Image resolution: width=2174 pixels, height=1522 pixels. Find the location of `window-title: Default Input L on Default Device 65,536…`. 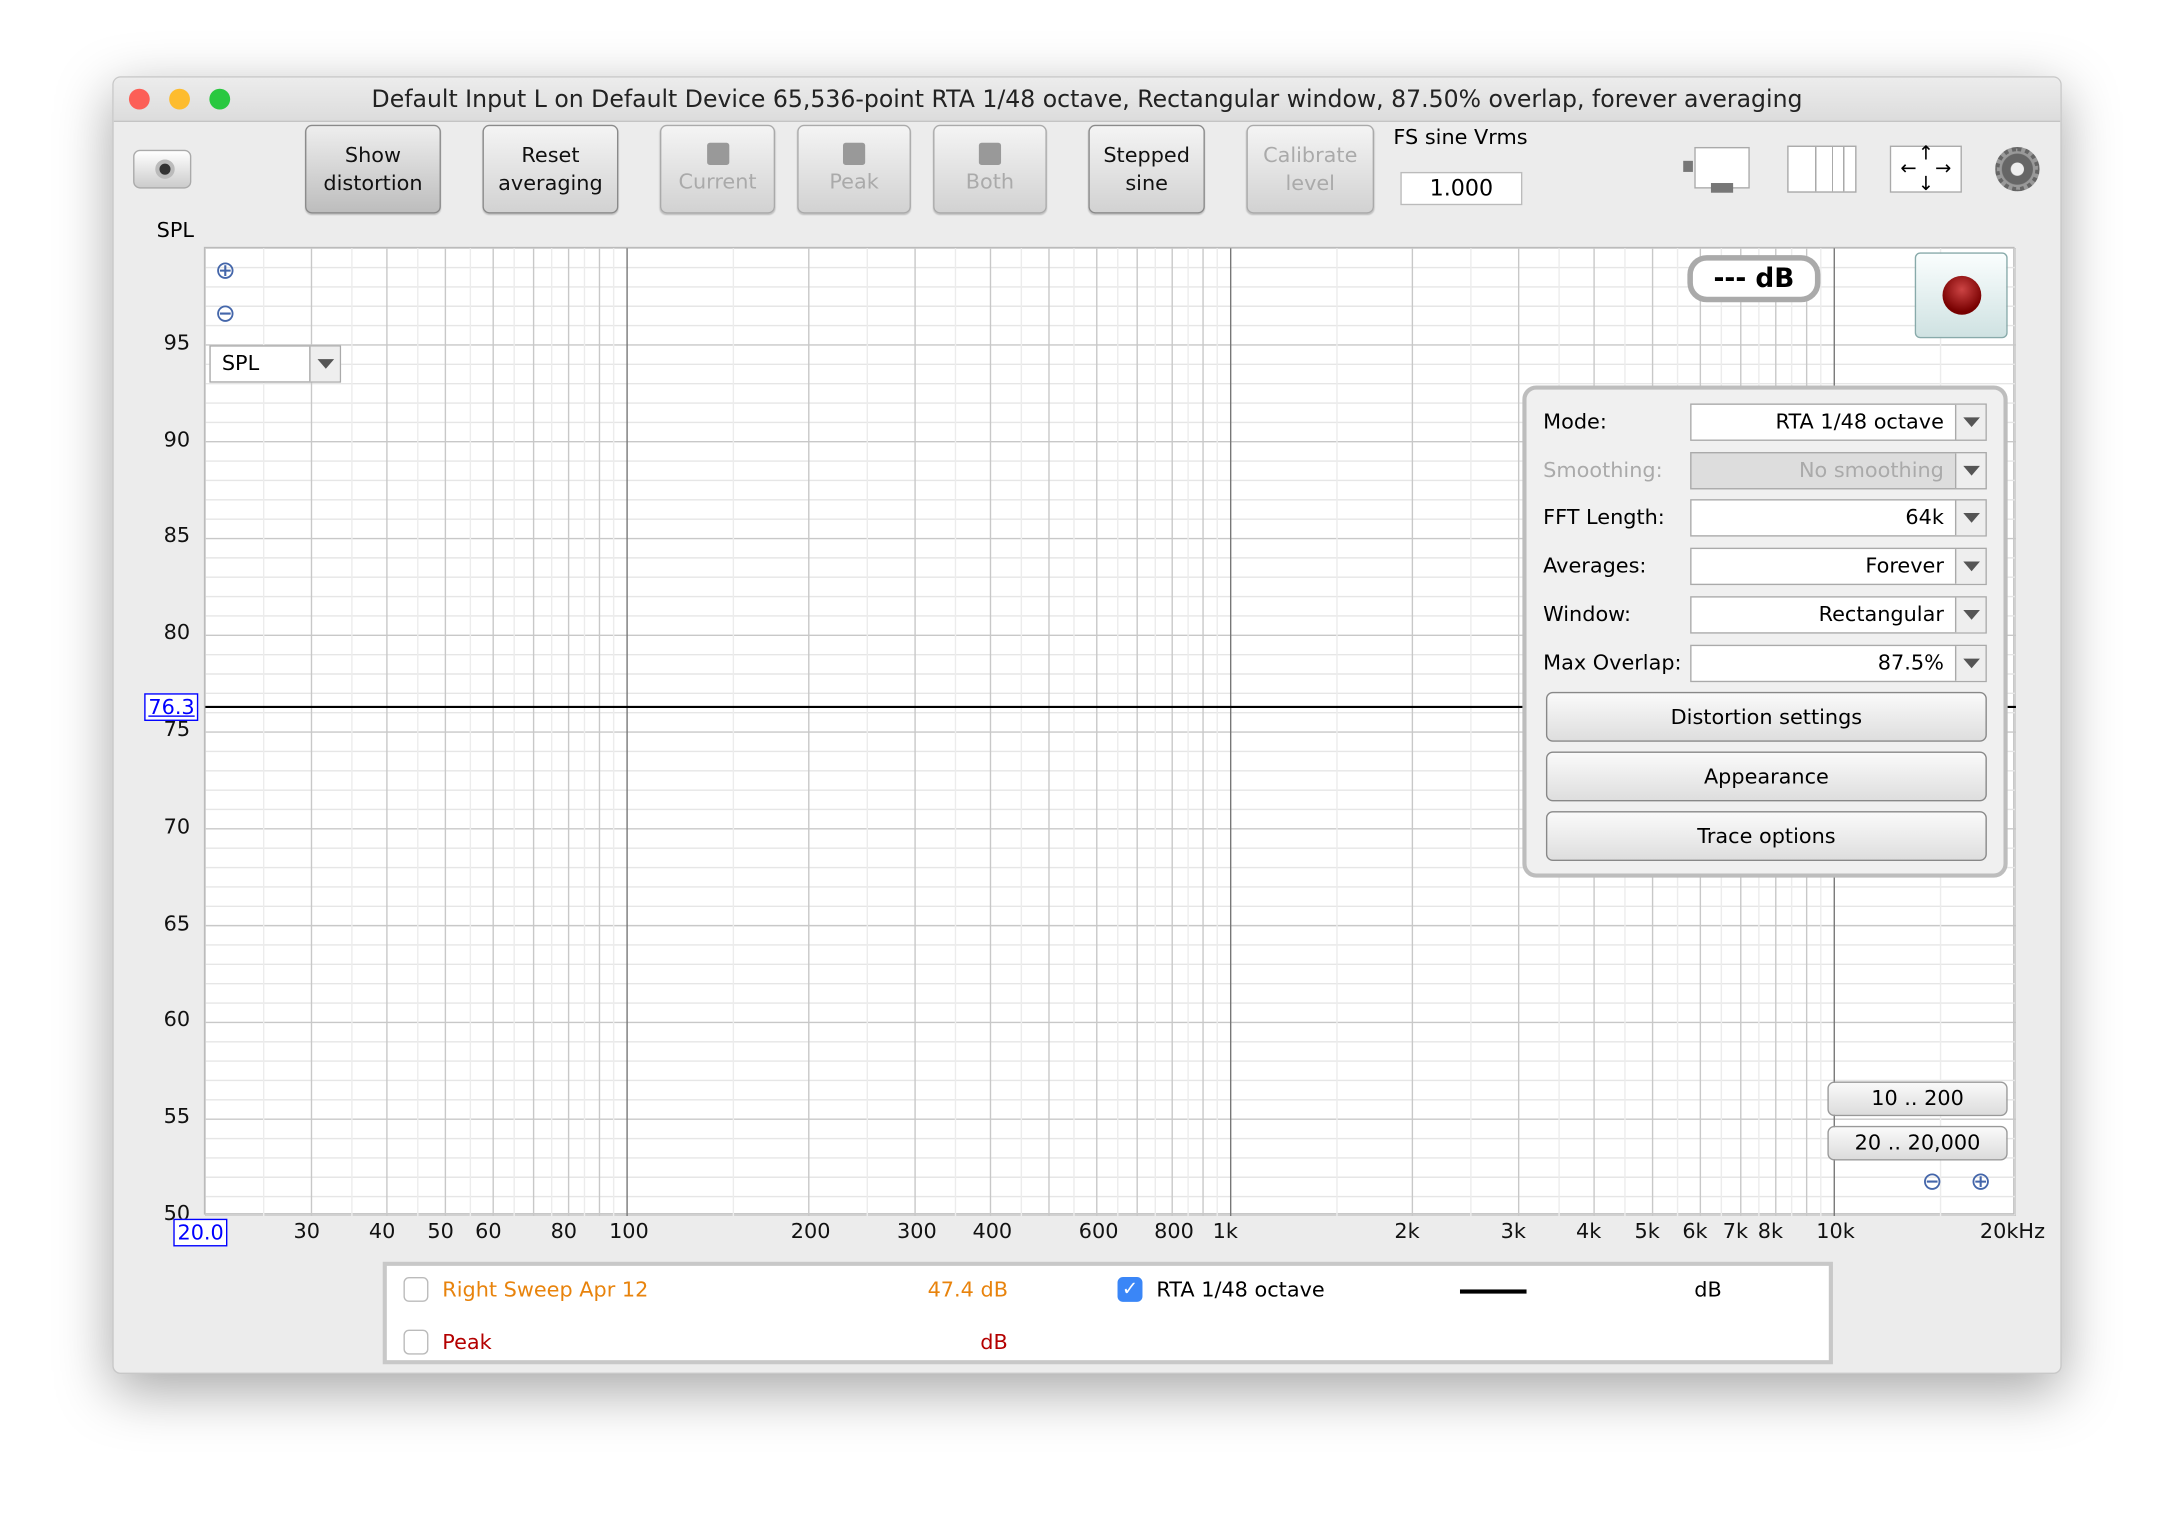

window-title: Default Input L on Default Device 65,536… is located at coordinates (1087, 99).